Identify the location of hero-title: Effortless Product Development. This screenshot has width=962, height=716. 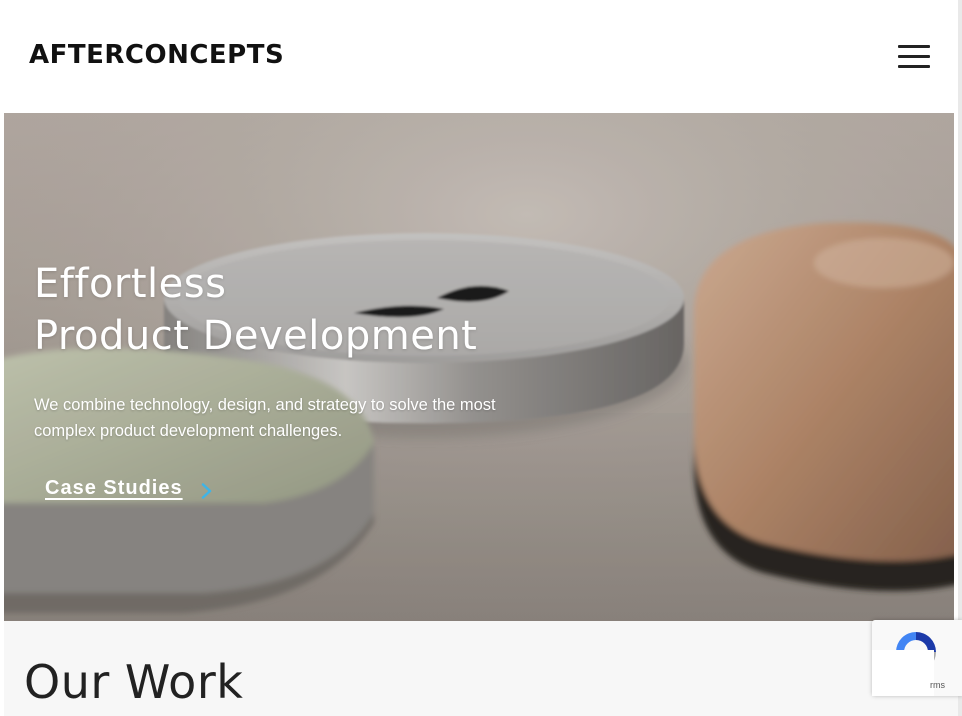
(255, 310).